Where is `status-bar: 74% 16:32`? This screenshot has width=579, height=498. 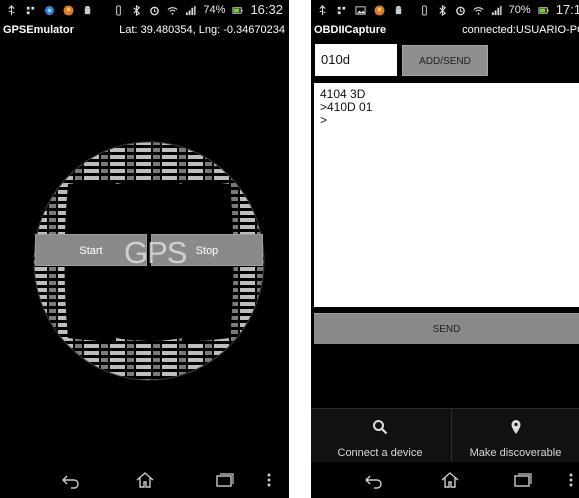 status-bar: 74% 16:32 is located at coordinates (144, 10).